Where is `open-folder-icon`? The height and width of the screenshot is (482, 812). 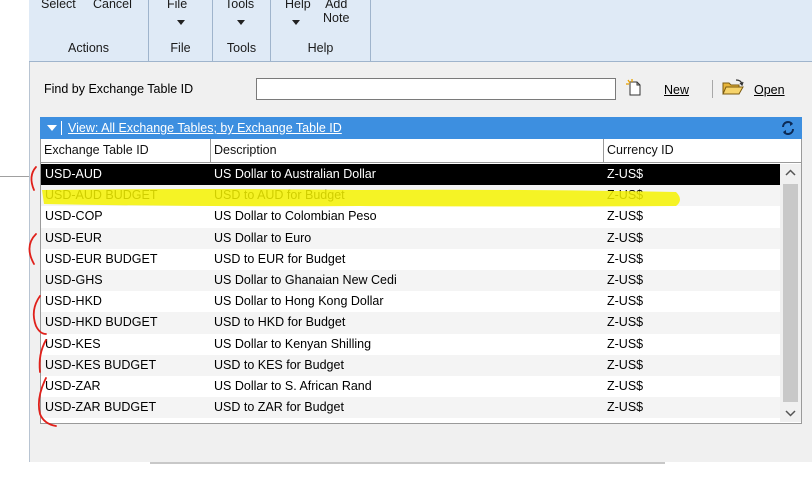
open-folder-icon is located at coordinates (733, 88).